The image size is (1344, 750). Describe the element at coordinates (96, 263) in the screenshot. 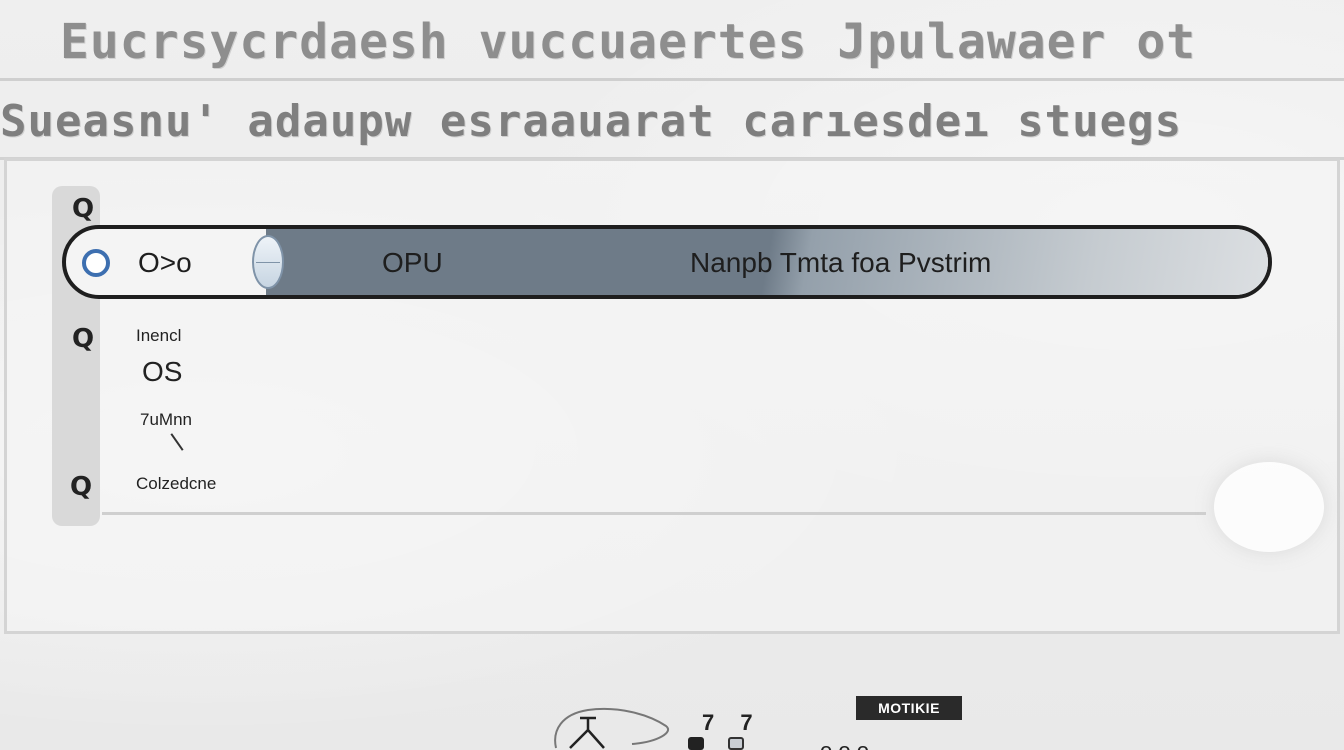

I see `radio-button` at that location.